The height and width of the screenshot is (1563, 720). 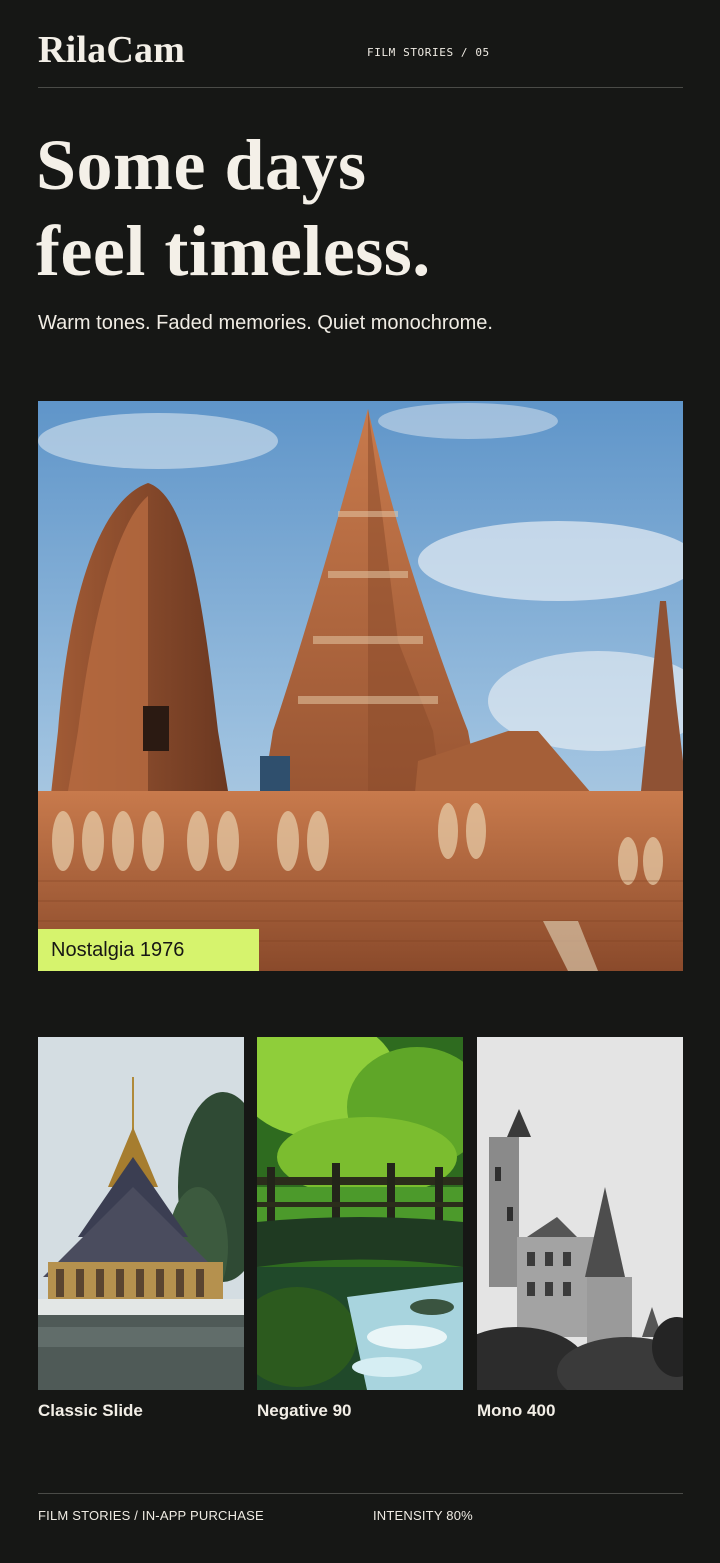 What do you see at coordinates (360, 87) in the screenshot?
I see `header-divider` at bounding box center [360, 87].